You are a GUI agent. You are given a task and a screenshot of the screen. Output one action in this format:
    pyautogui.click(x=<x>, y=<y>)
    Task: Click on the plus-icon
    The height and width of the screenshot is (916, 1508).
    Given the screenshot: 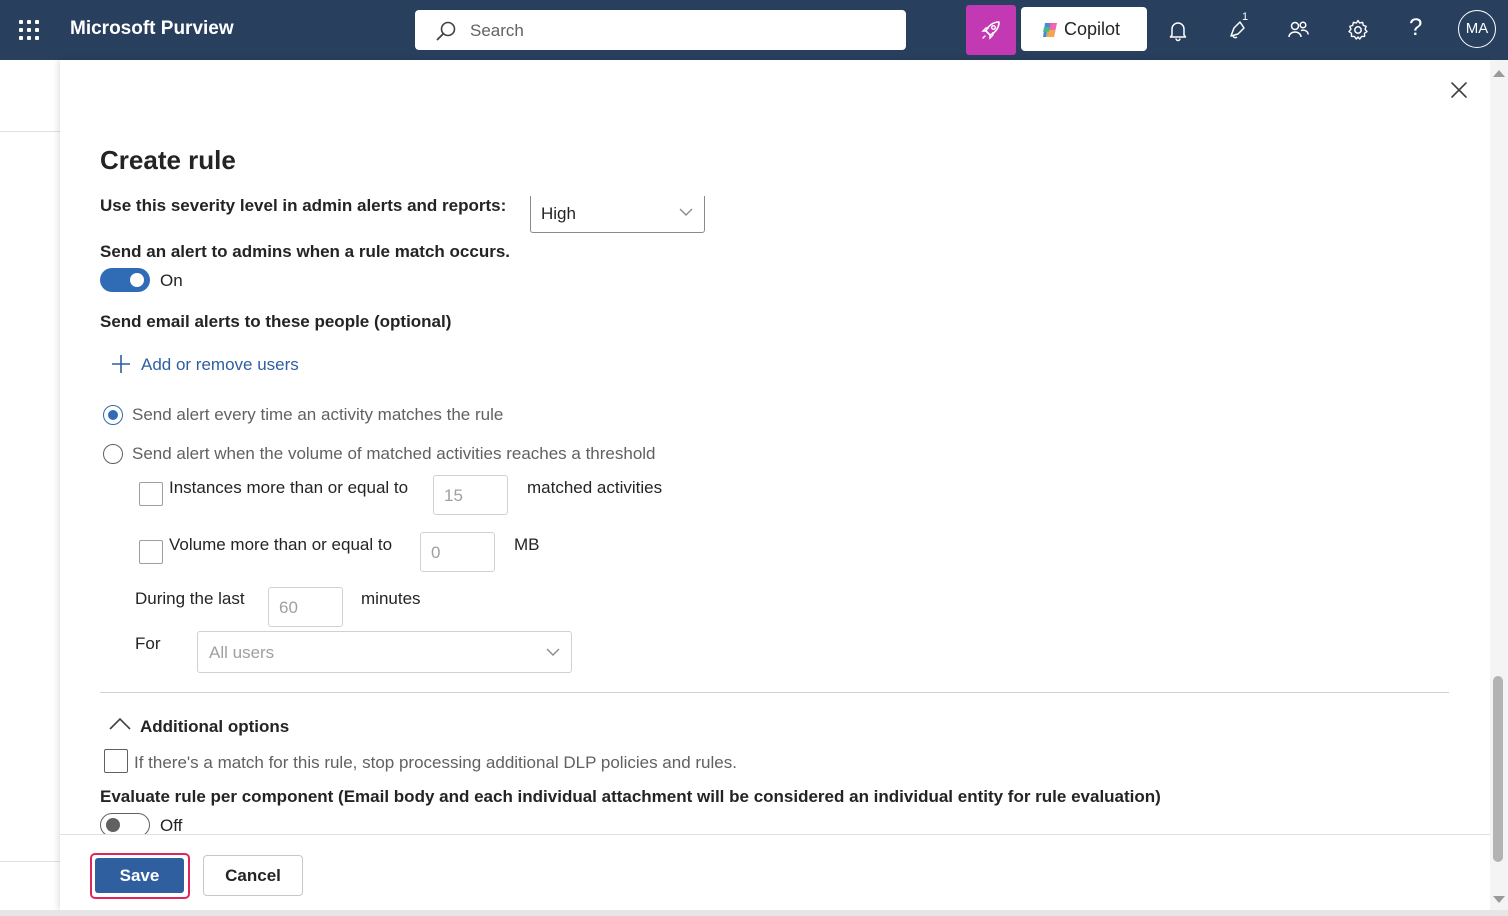 What is the action you would take?
    pyautogui.click(x=121, y=364)
    